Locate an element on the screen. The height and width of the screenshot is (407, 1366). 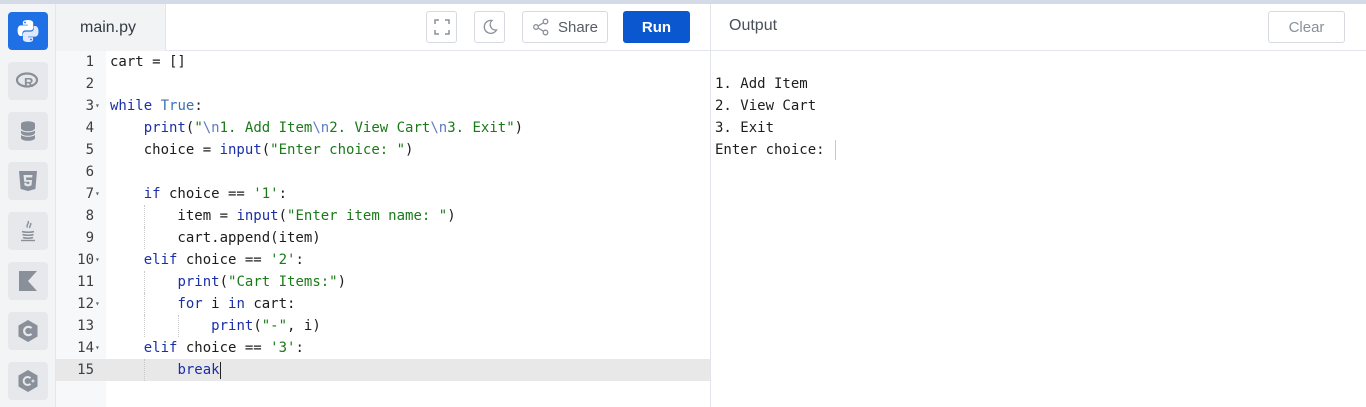
line-number: 9 is located at coordinates (89, 238).